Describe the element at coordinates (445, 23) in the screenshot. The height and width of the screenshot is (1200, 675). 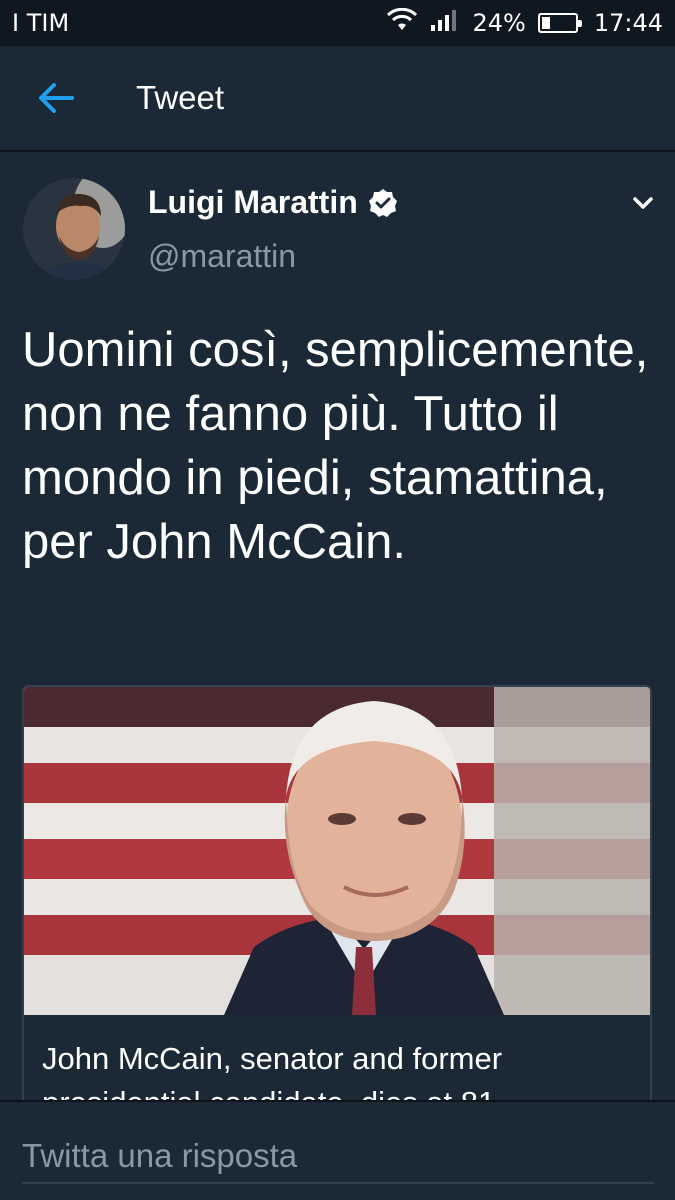
I see `signal-icon` at that location.